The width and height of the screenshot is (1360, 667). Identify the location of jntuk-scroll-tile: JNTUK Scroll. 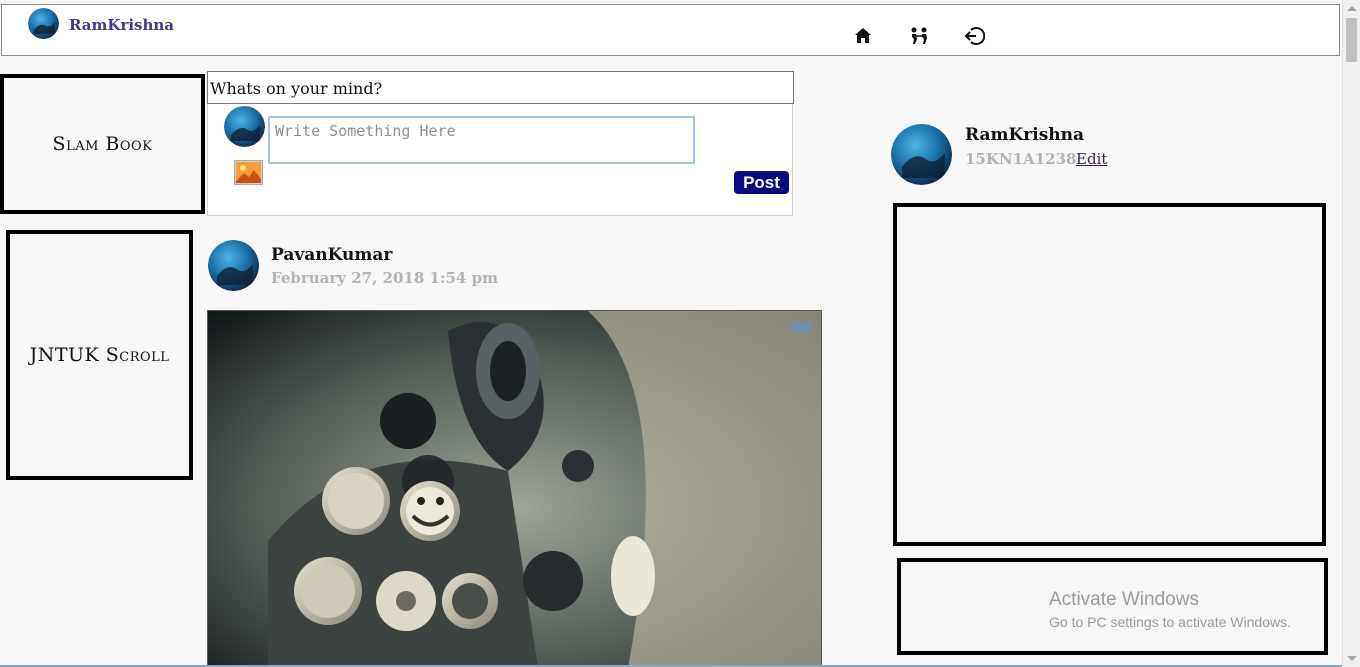
(99, 355).